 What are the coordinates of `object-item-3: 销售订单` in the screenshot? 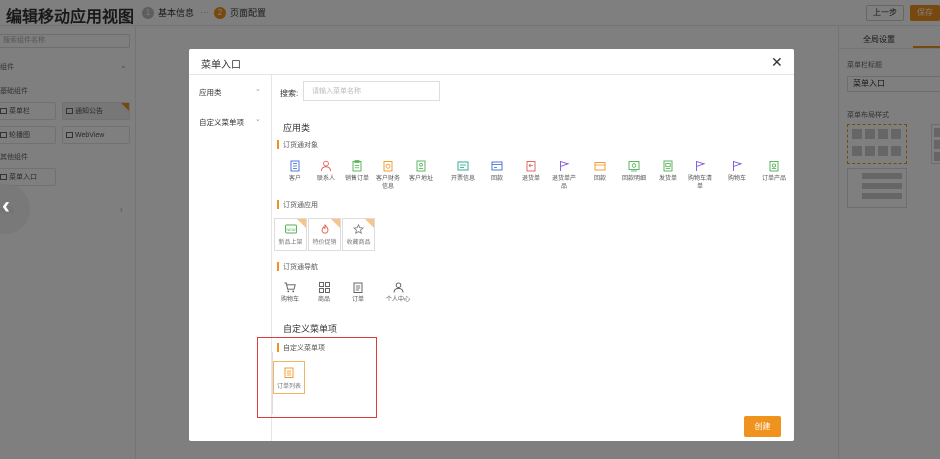 It's located at (357, 171).